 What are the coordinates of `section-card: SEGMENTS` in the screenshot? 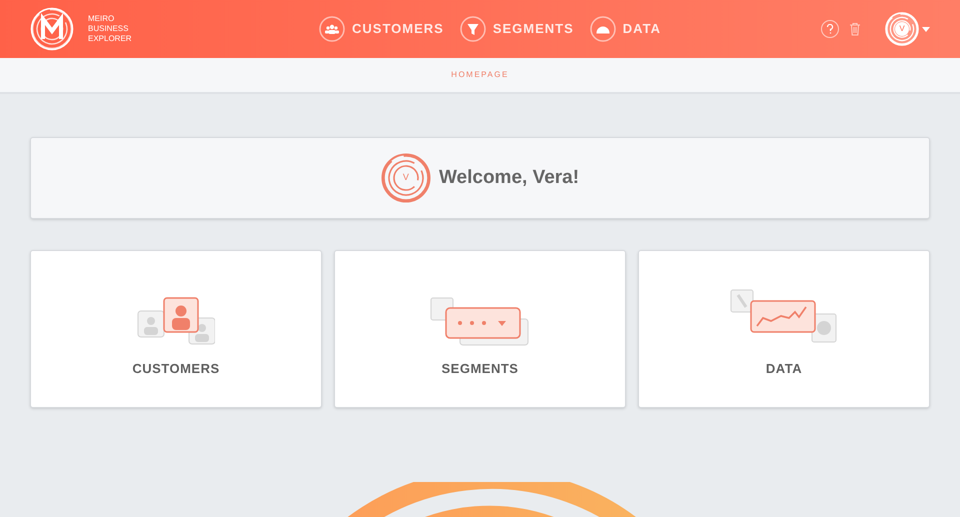 It's located at (480, 329).